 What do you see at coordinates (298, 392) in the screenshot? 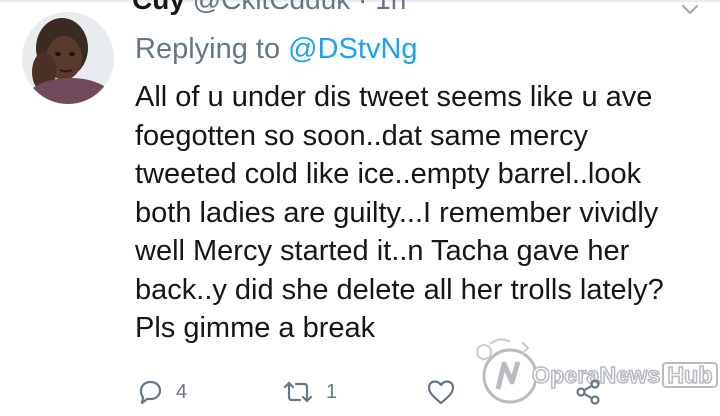
I see `retweet-icon` at bounding box center [298, 392].